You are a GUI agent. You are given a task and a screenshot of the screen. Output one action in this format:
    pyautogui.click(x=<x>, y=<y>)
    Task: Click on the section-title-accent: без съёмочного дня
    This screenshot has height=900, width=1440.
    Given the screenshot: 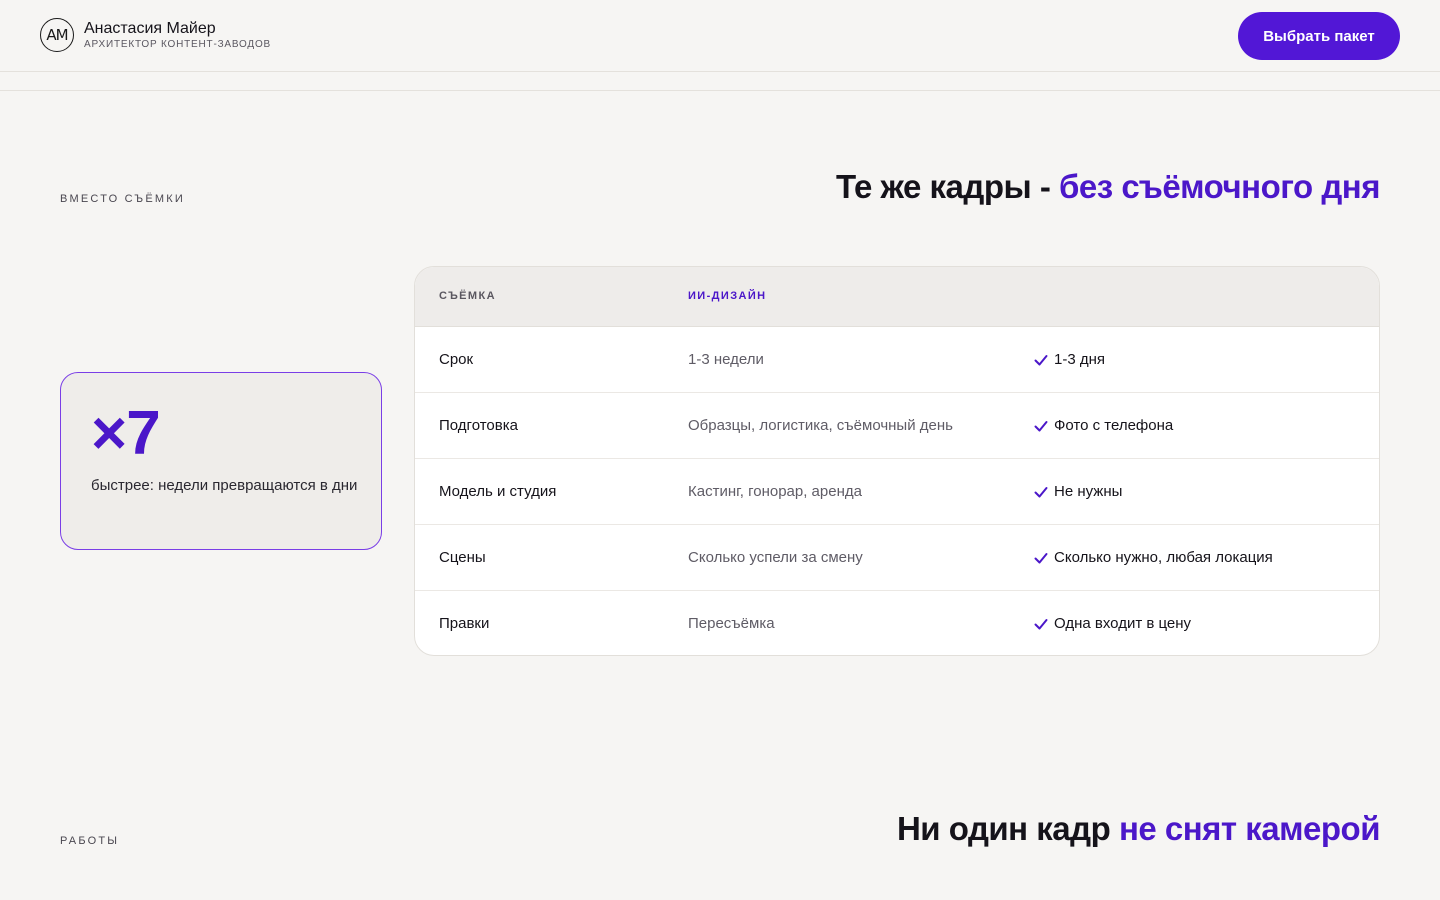 What is the action you would take?
    pyautogui.click(x=1219, y=186)
    